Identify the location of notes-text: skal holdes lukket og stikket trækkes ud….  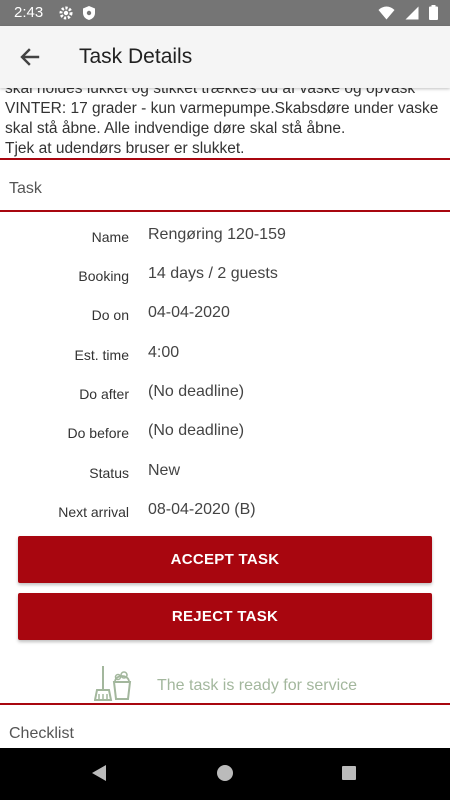
(222, 122).